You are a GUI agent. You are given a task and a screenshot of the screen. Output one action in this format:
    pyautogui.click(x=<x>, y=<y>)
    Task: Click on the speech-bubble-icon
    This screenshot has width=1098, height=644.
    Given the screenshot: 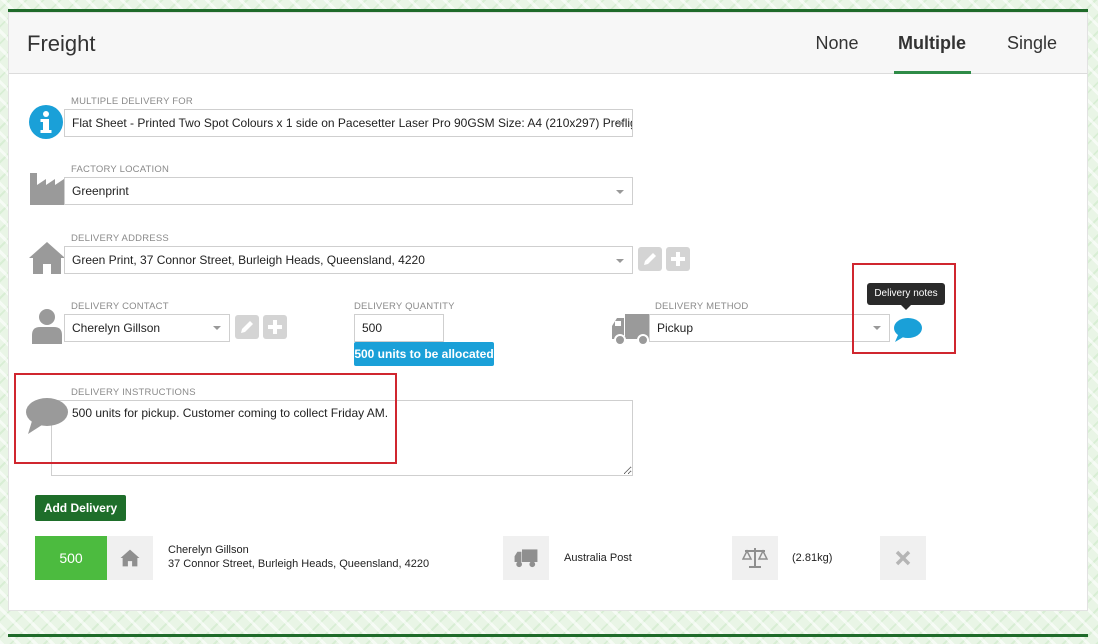 What is the action you would take?
    pyautogui.click(x=908, y=330)
    